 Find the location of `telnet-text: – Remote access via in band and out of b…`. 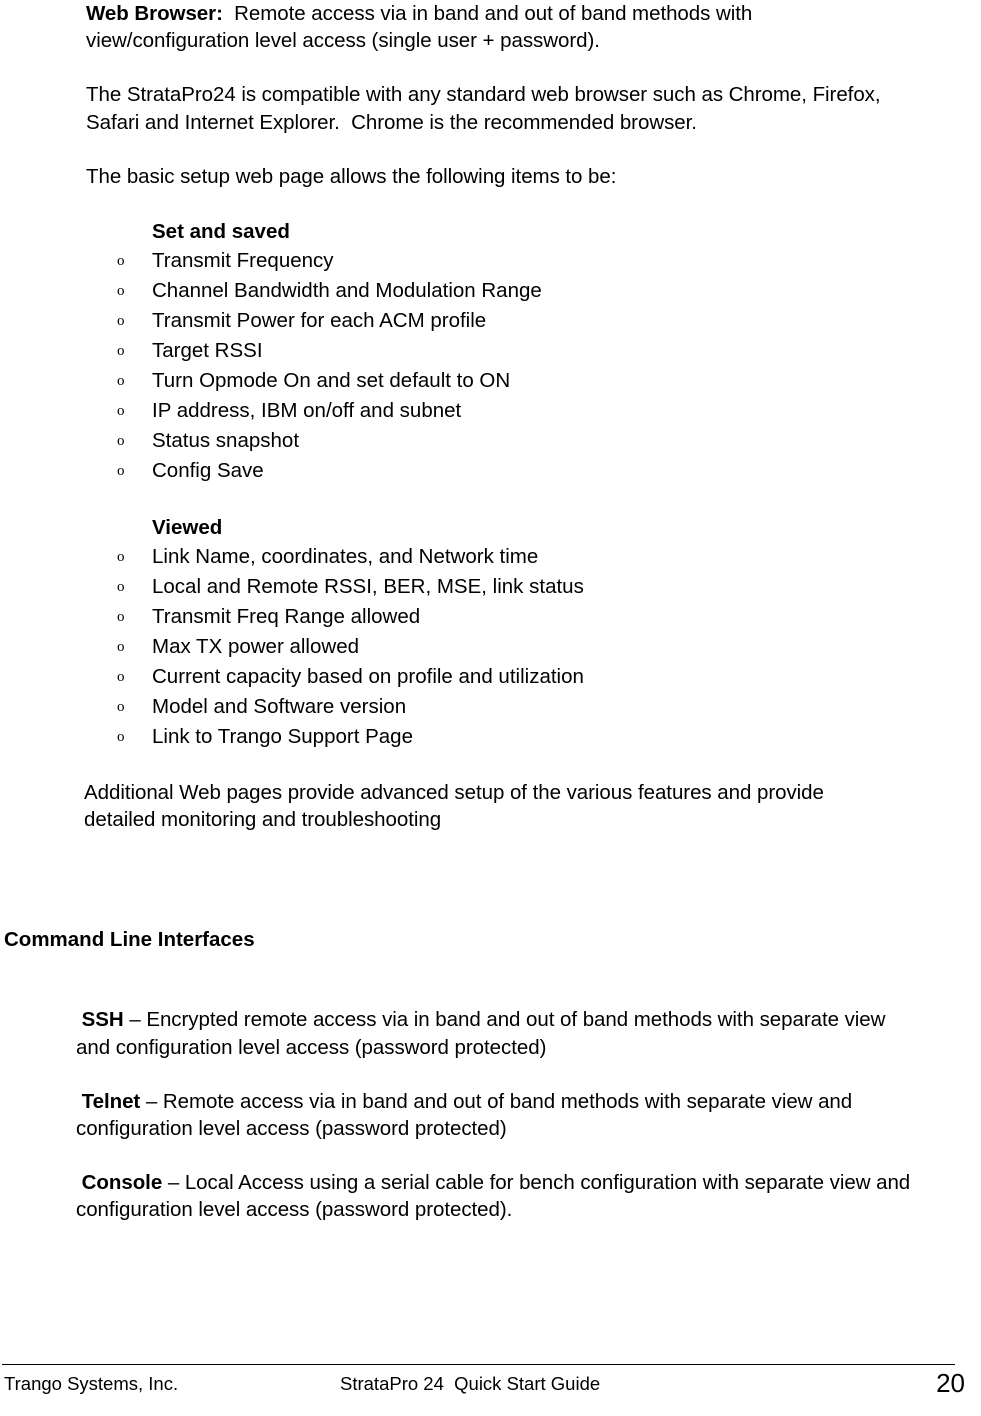

telnet-text: – Remote access via in band and out of b… is located at coordinates (467, 1115).